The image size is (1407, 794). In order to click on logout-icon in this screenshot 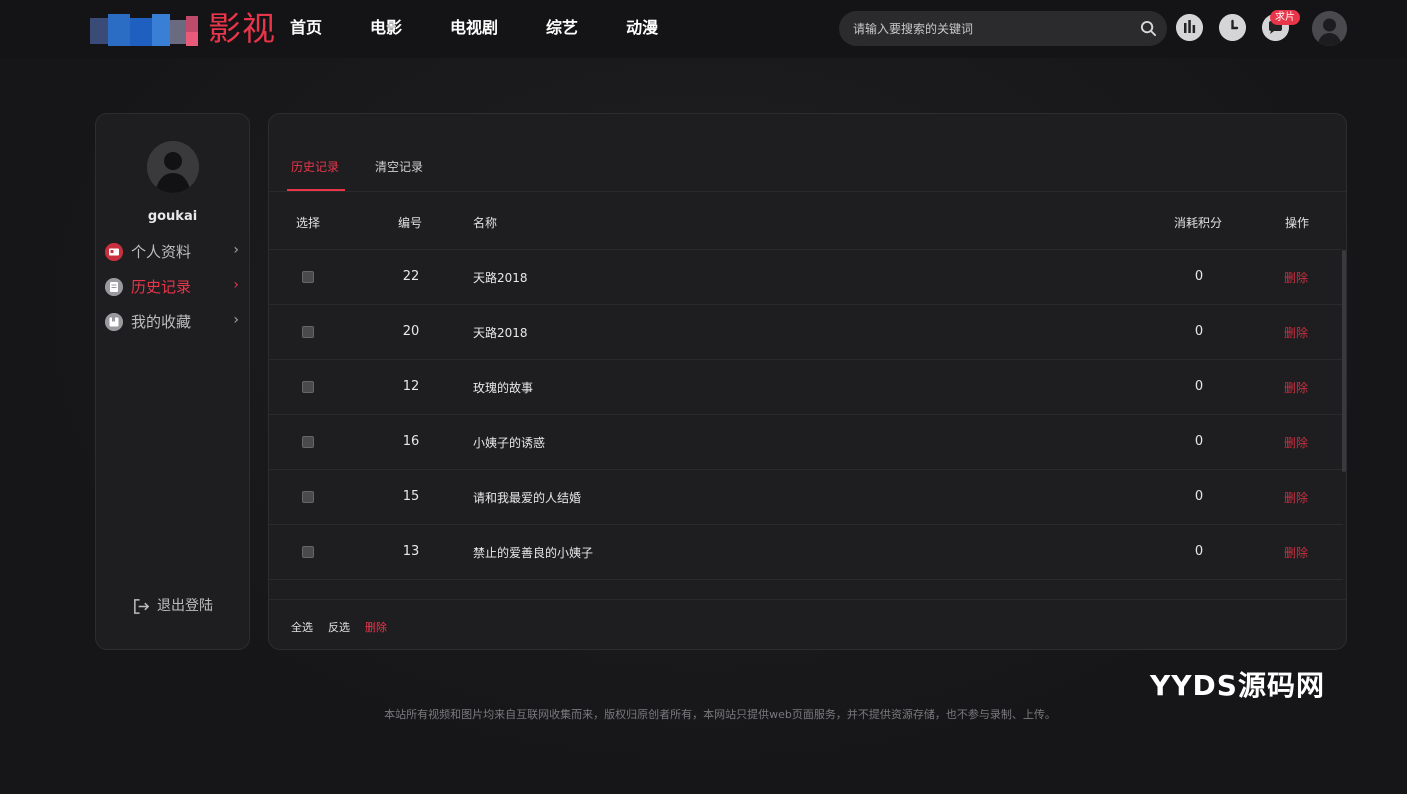, I will do `click(142, 606)`.